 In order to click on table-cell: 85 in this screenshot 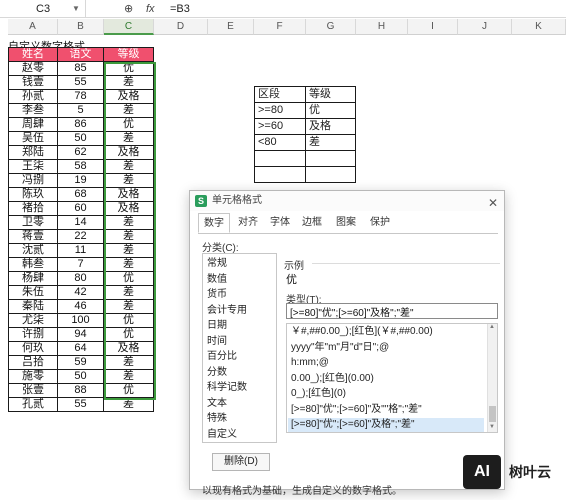, I will do `click(81, 69)`.